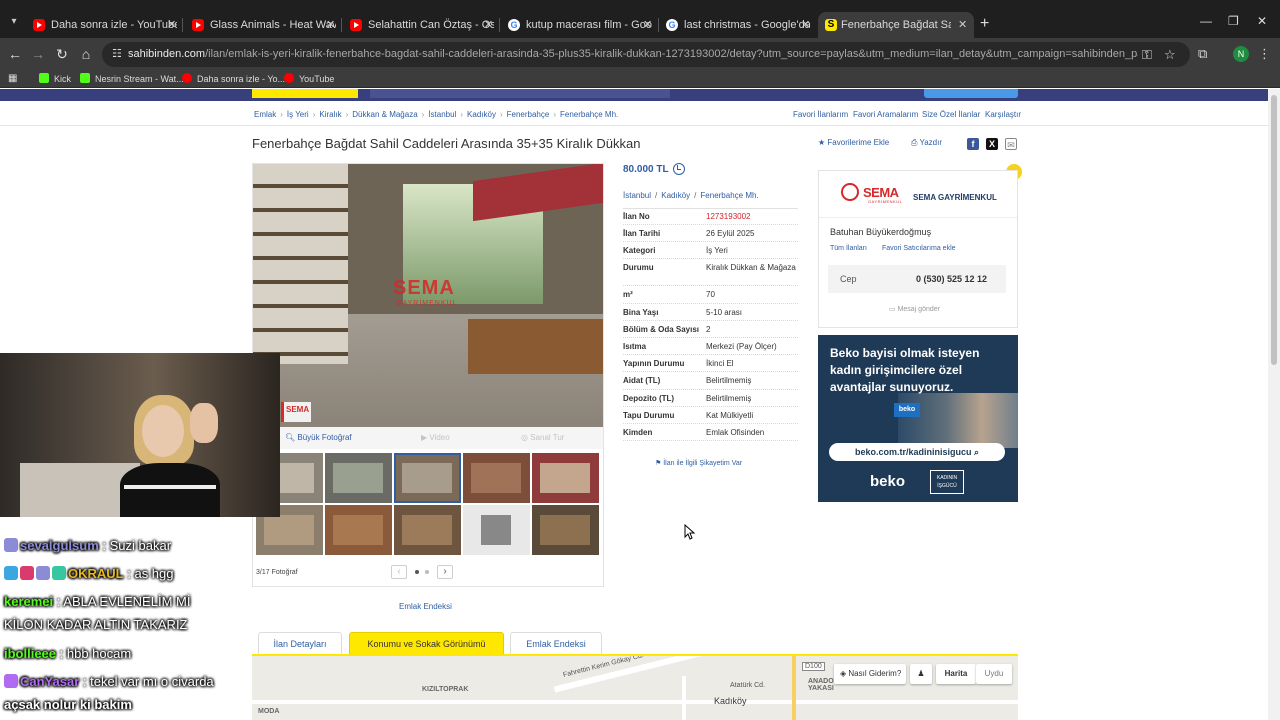 This screenshot has width=1280, height=720. I want to click on main-photo: SEMA GAYRİMENKUL SEMA, so click(428, 295).